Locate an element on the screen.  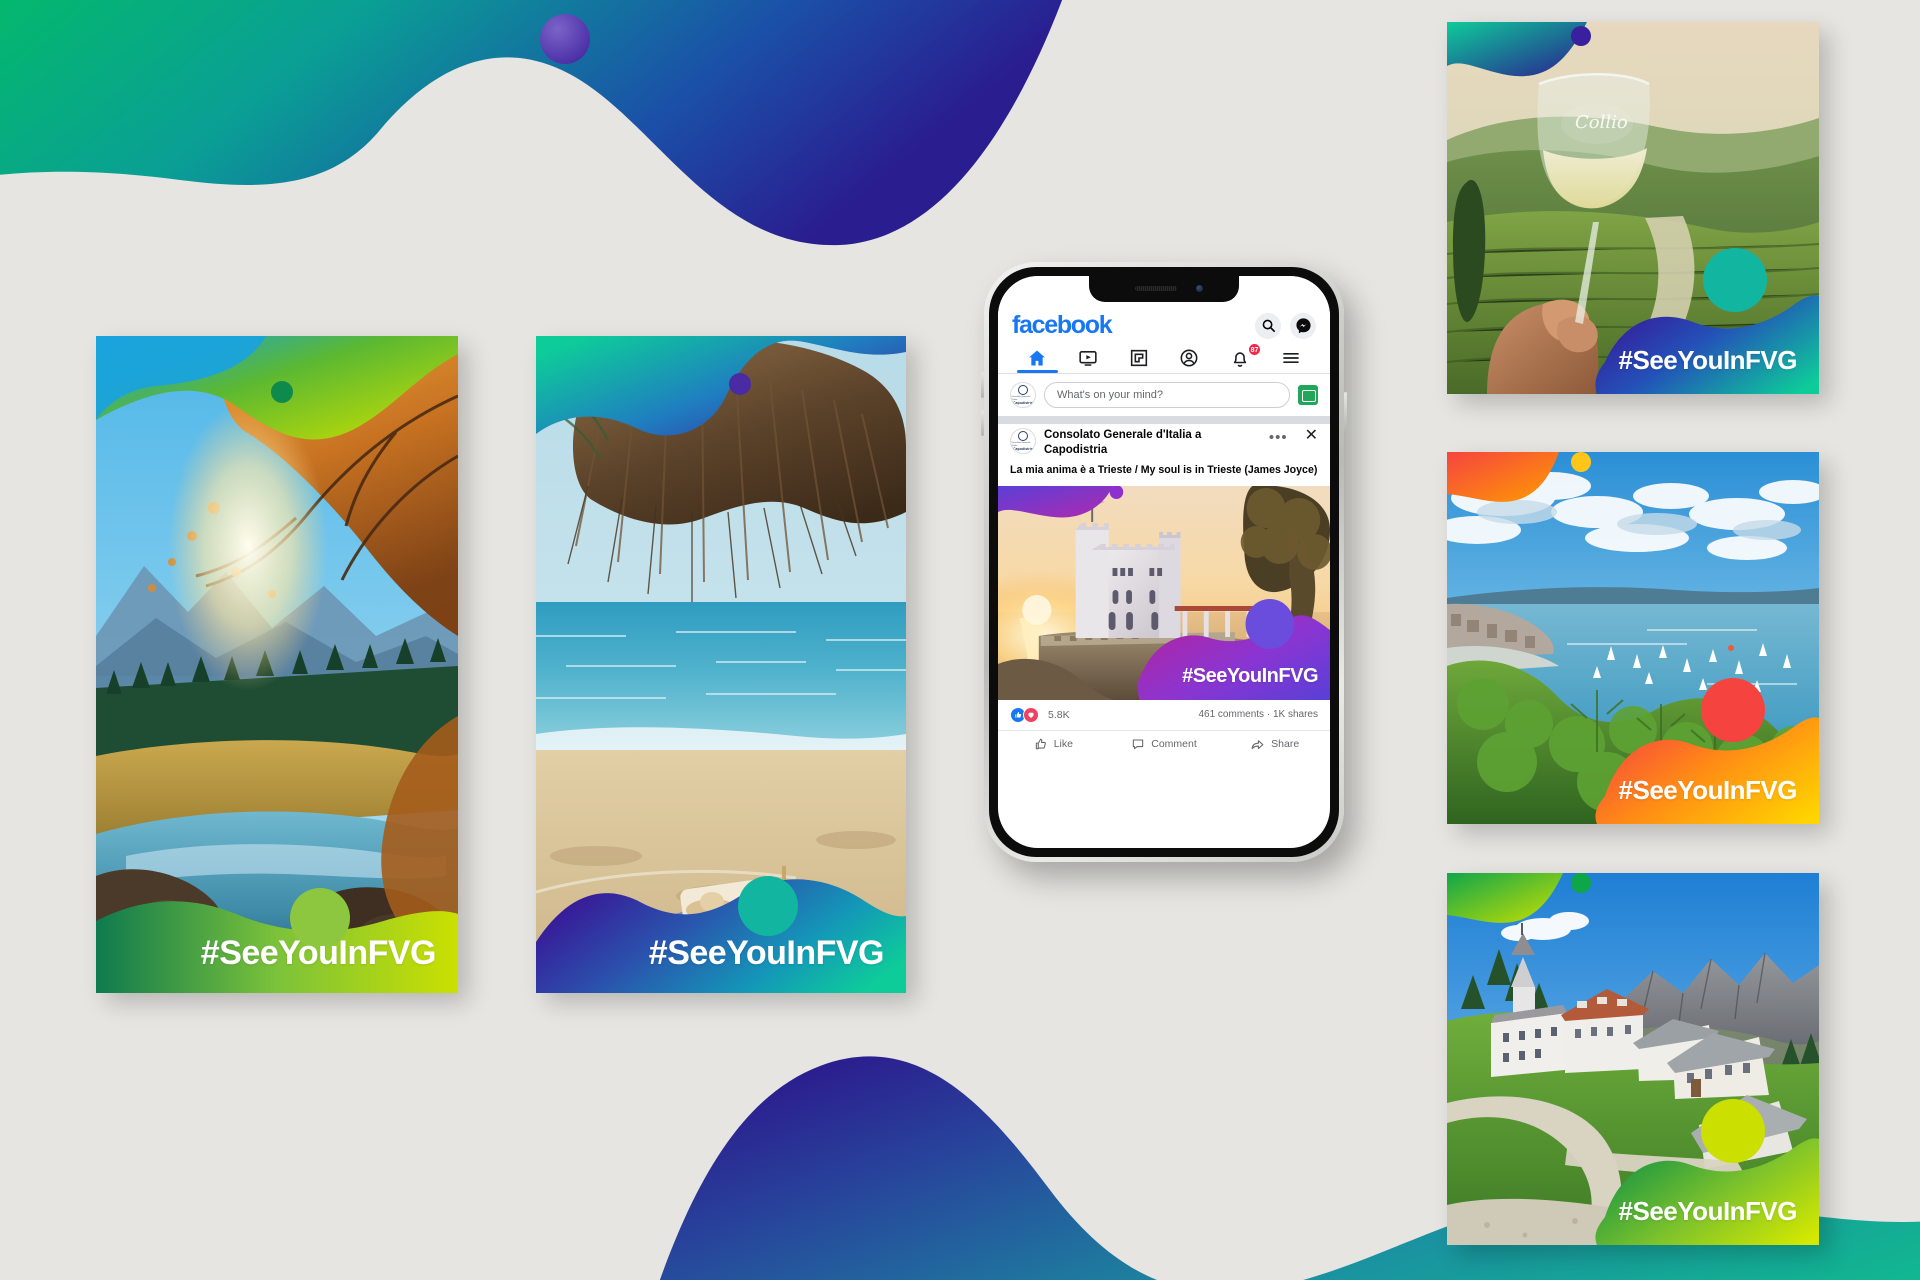
beach-card-brand-overlay is located at coordinates (721, 664).